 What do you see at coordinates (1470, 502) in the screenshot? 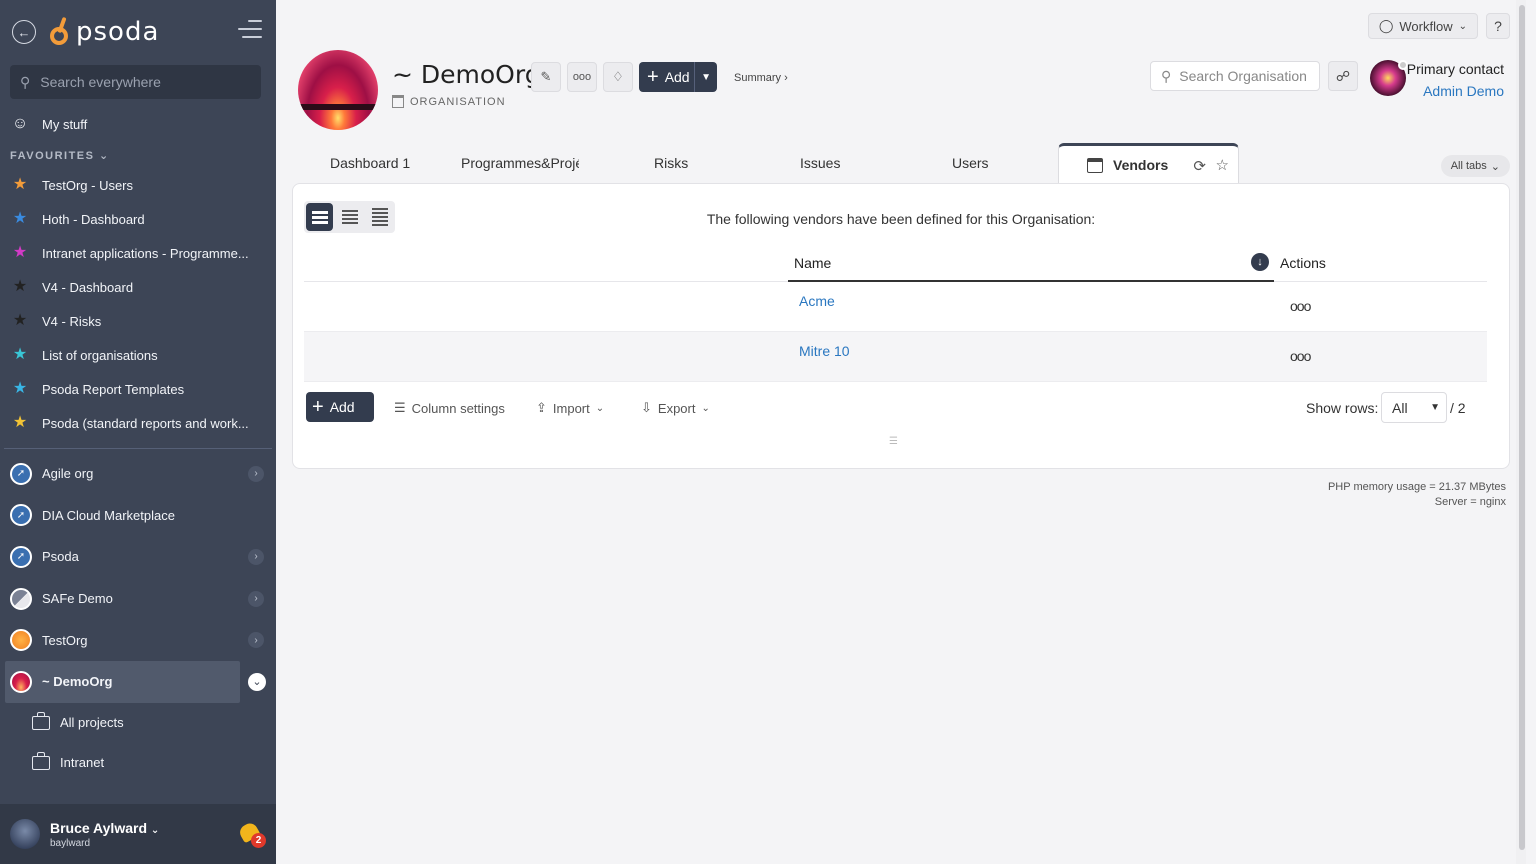
I see `server-text: Server = nginx` at bounding box center [1470, 502].